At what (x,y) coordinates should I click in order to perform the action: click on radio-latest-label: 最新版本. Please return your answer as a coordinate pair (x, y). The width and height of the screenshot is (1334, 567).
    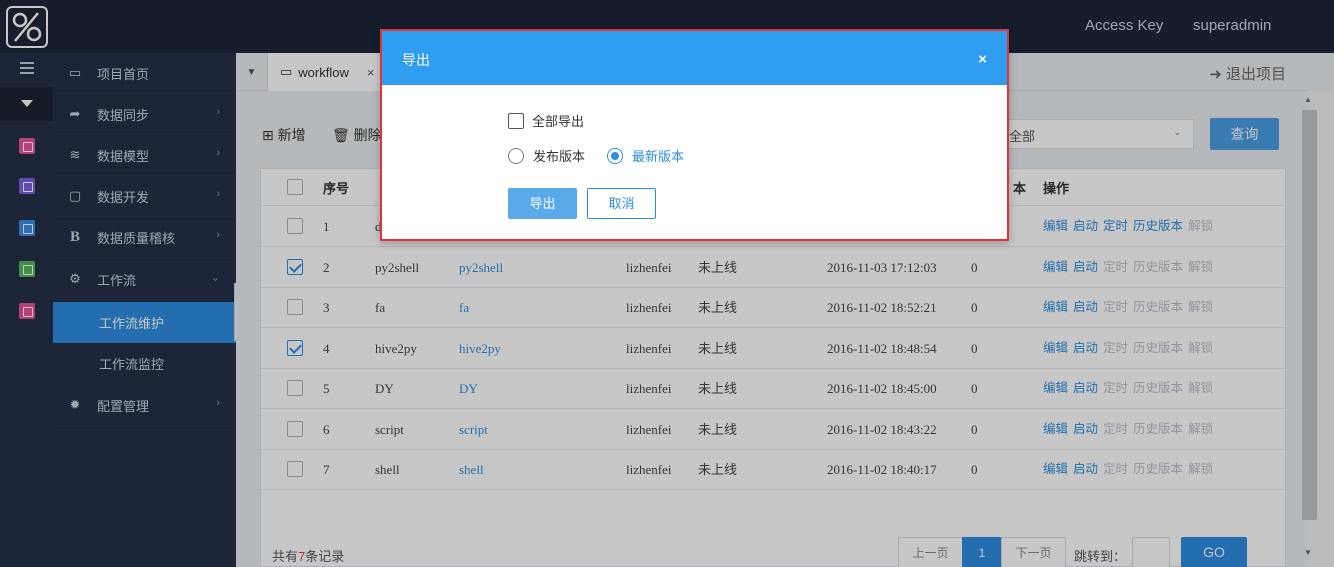
    Looking at the image, I should click on (658, 156).